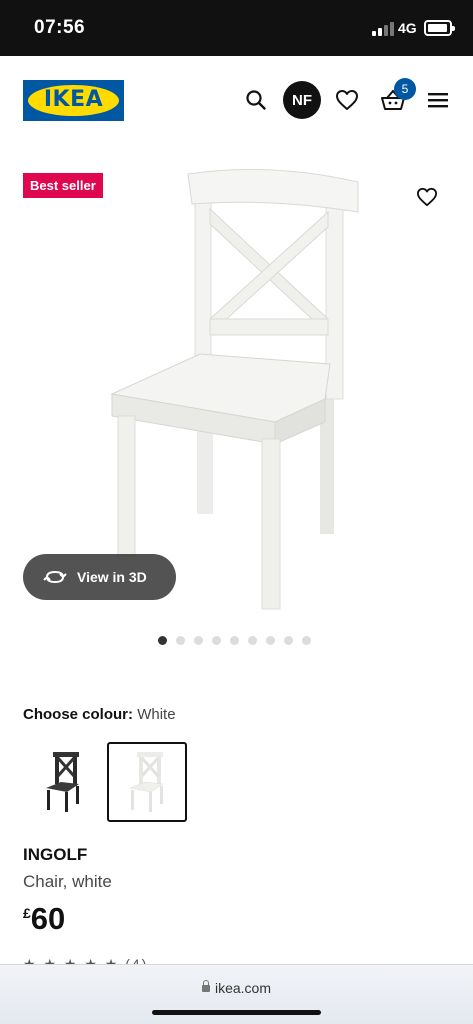 The height and width of the screenshot is (1024, 473). Describe the element at coordinates (48, 918) in the screenshot. I see `price-value: 60` at that location.